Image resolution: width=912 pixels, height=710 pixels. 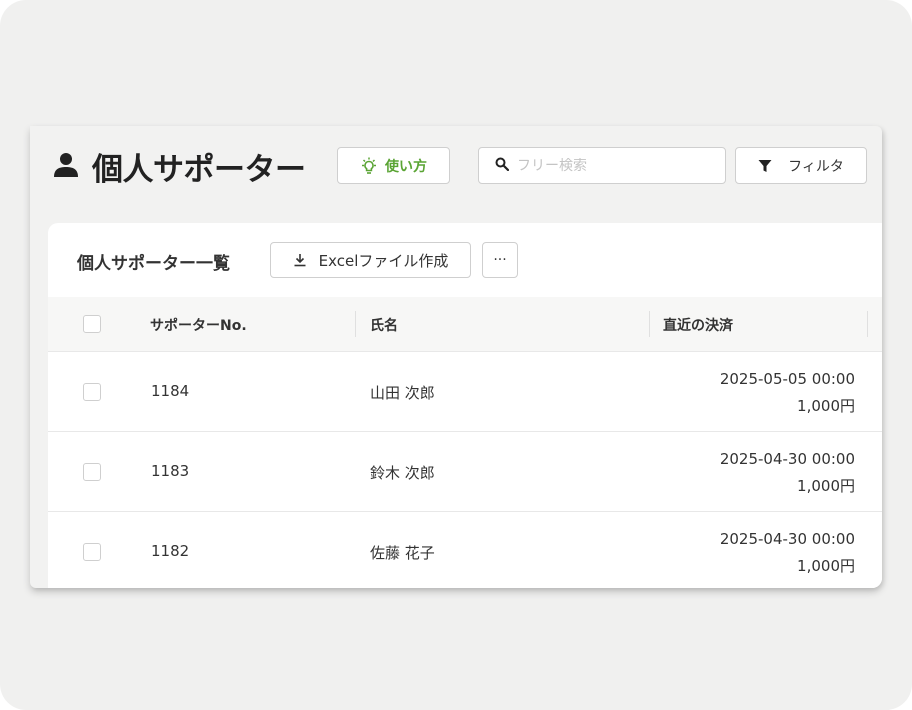 What do you see at coordinates (765, 166) in the screenshot?
I see `filter-icon` at bounding box center [765, 166].